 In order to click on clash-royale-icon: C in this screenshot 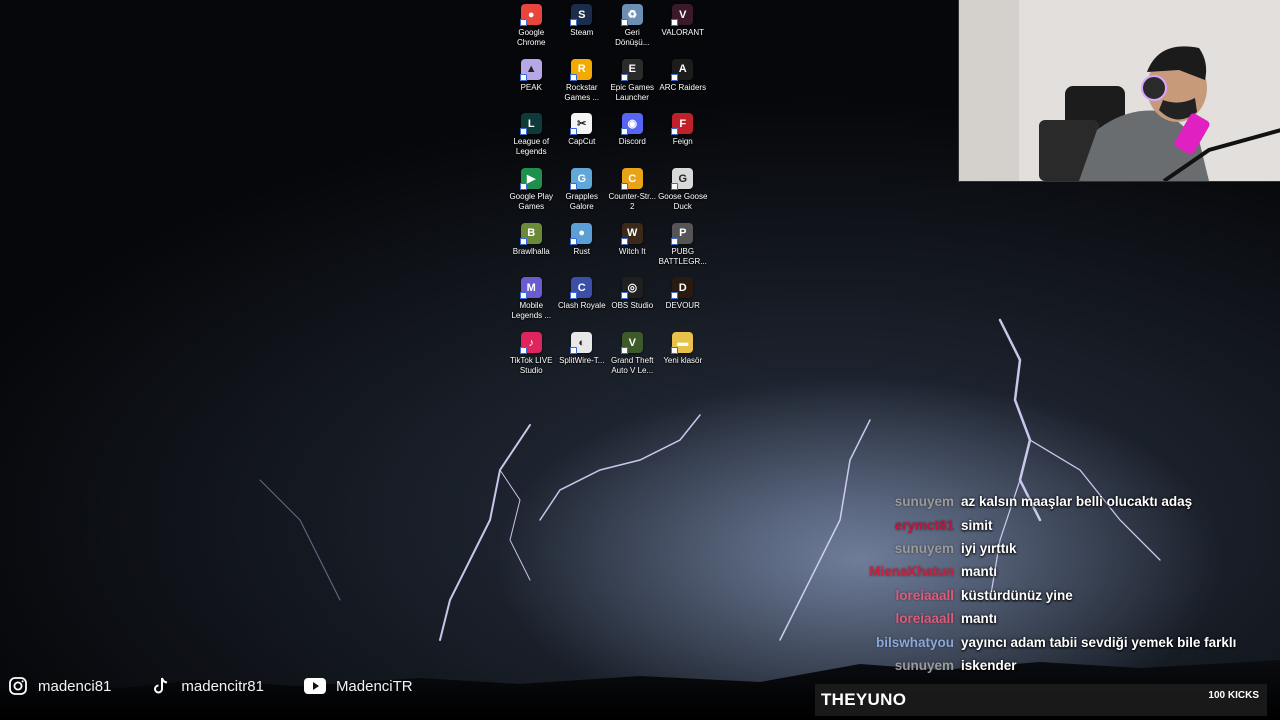, I will do `click(581, 288)`.